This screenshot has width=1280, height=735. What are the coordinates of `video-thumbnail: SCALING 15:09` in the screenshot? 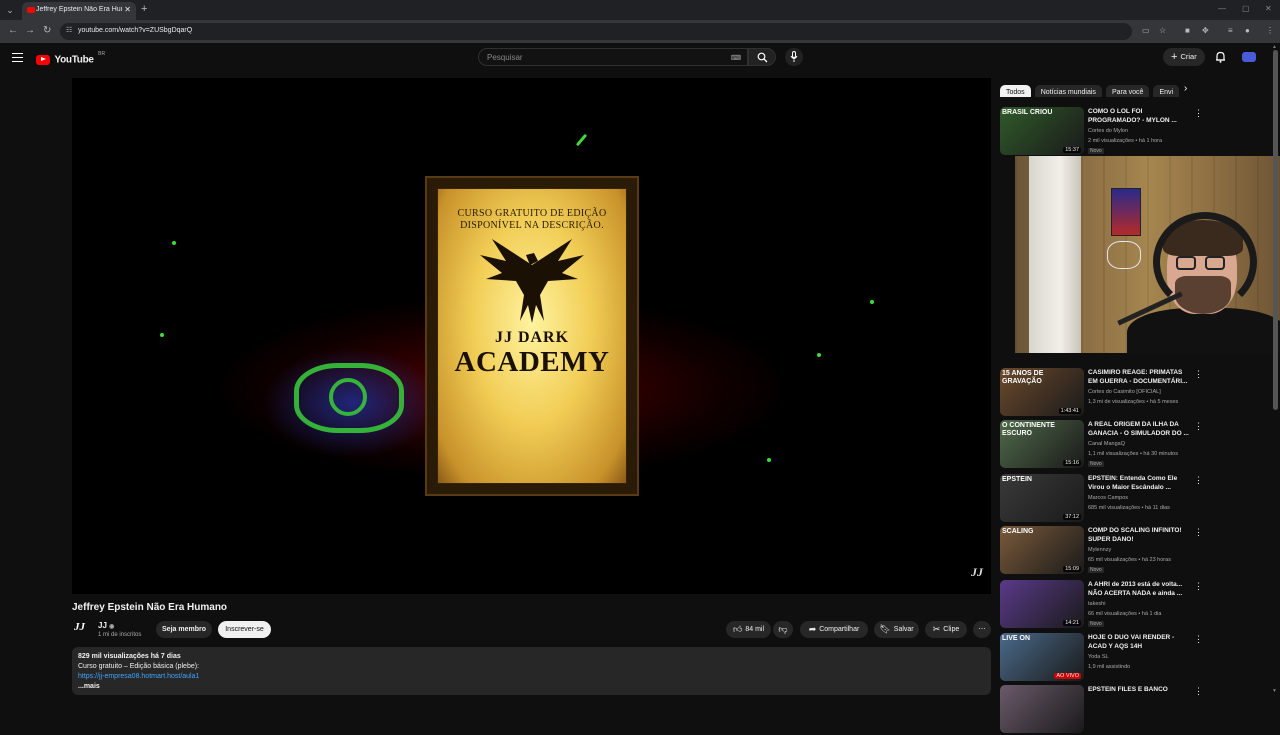 It's located at (1042, 550).